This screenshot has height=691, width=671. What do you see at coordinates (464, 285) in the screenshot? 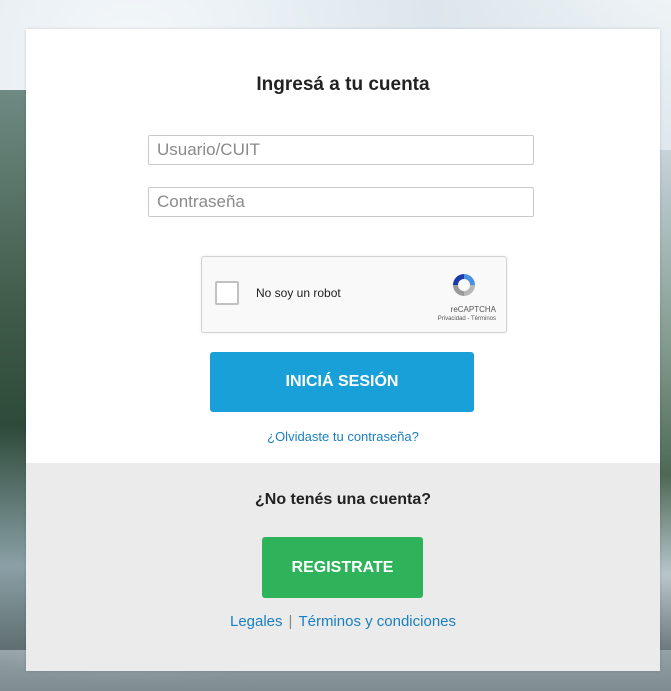
I see `recaptcha-logo-icon` at bounding box center [464, 285].